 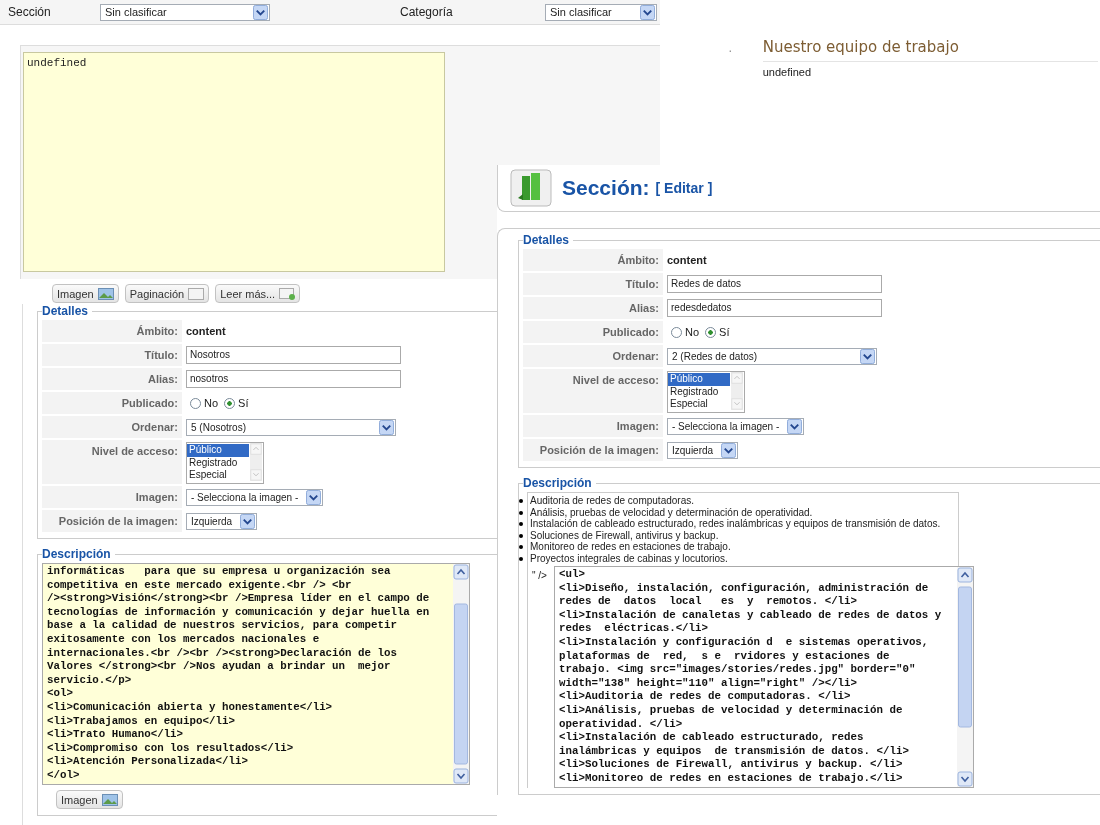 What do you see at coordinates (774, 308) in the screenshot?
I see `input-field: redesdedatos` at bounding box center [774, 308].